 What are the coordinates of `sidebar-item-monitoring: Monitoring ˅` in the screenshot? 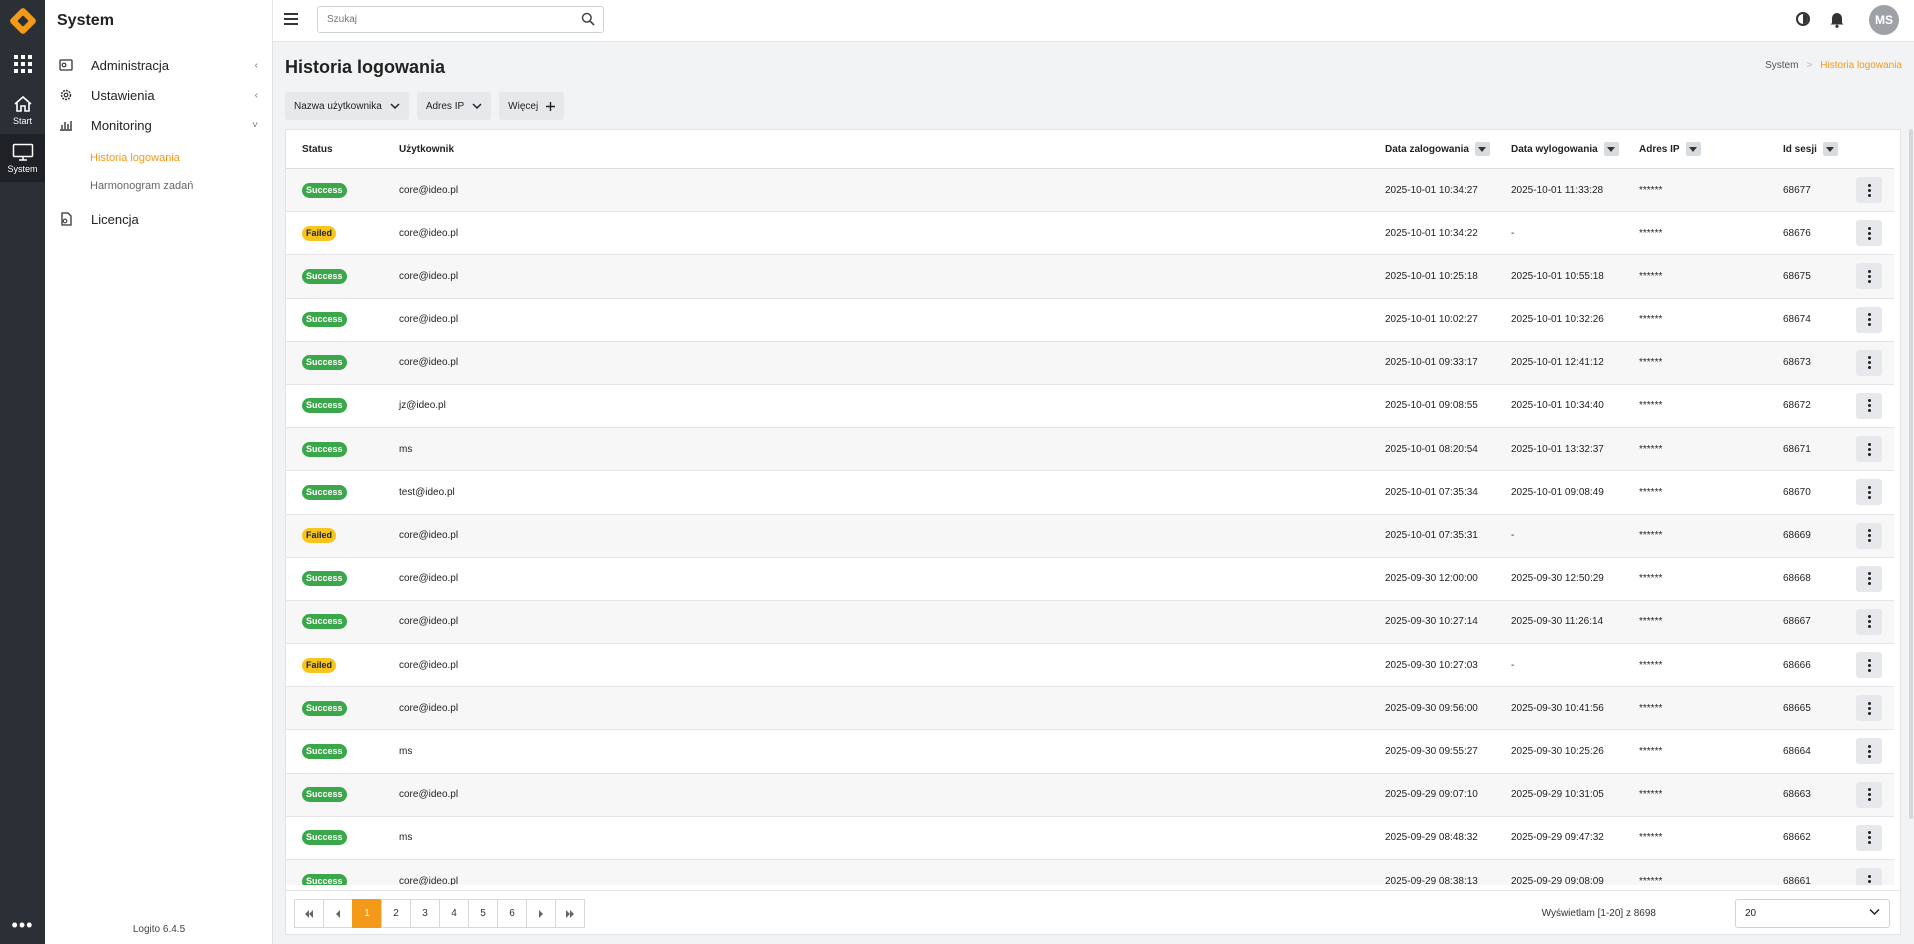 It's located at (158, 125).